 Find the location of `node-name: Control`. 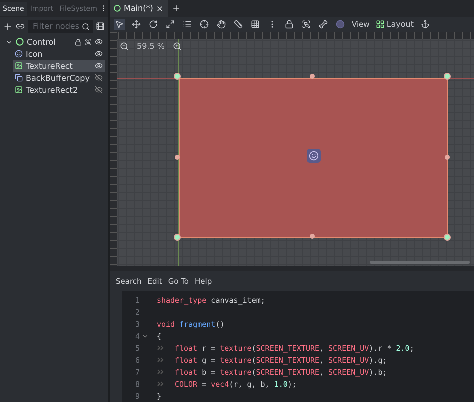

node-name: Control is located at coordinates (42, 42).